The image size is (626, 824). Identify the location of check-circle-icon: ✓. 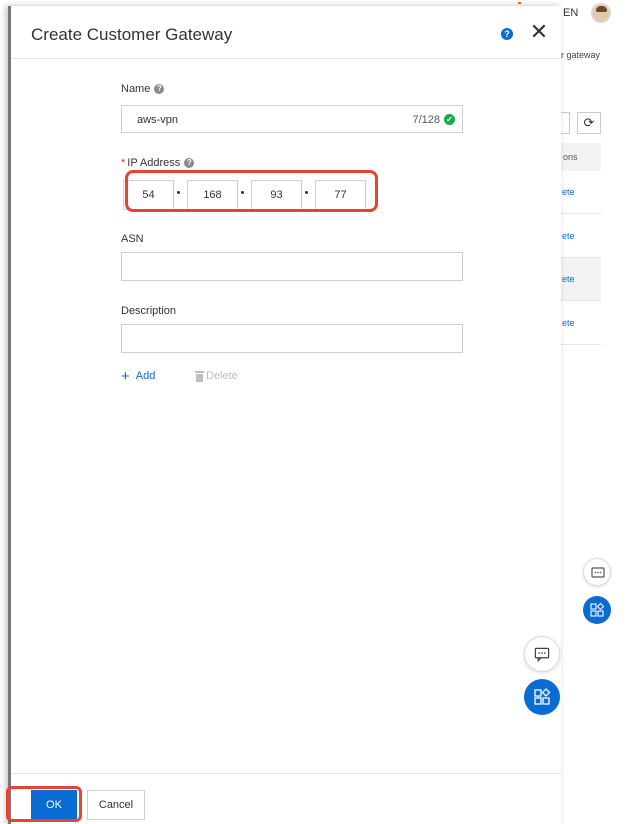
(449, 119).